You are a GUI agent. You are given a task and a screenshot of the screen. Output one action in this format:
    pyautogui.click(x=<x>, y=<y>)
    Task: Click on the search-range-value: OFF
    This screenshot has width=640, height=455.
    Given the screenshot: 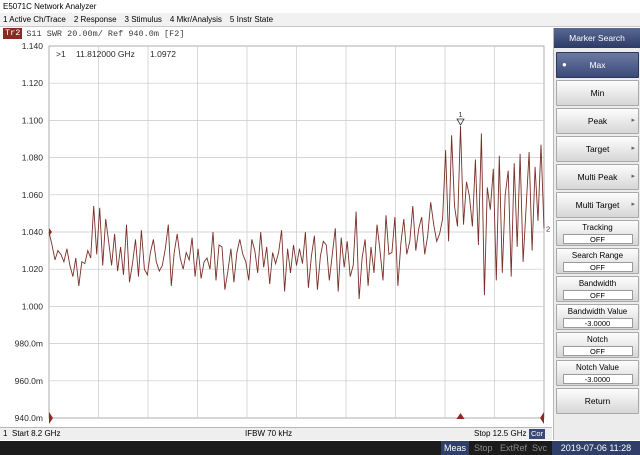 What is the action you would take?
    pyautogui.click(x=597, y=267)
    